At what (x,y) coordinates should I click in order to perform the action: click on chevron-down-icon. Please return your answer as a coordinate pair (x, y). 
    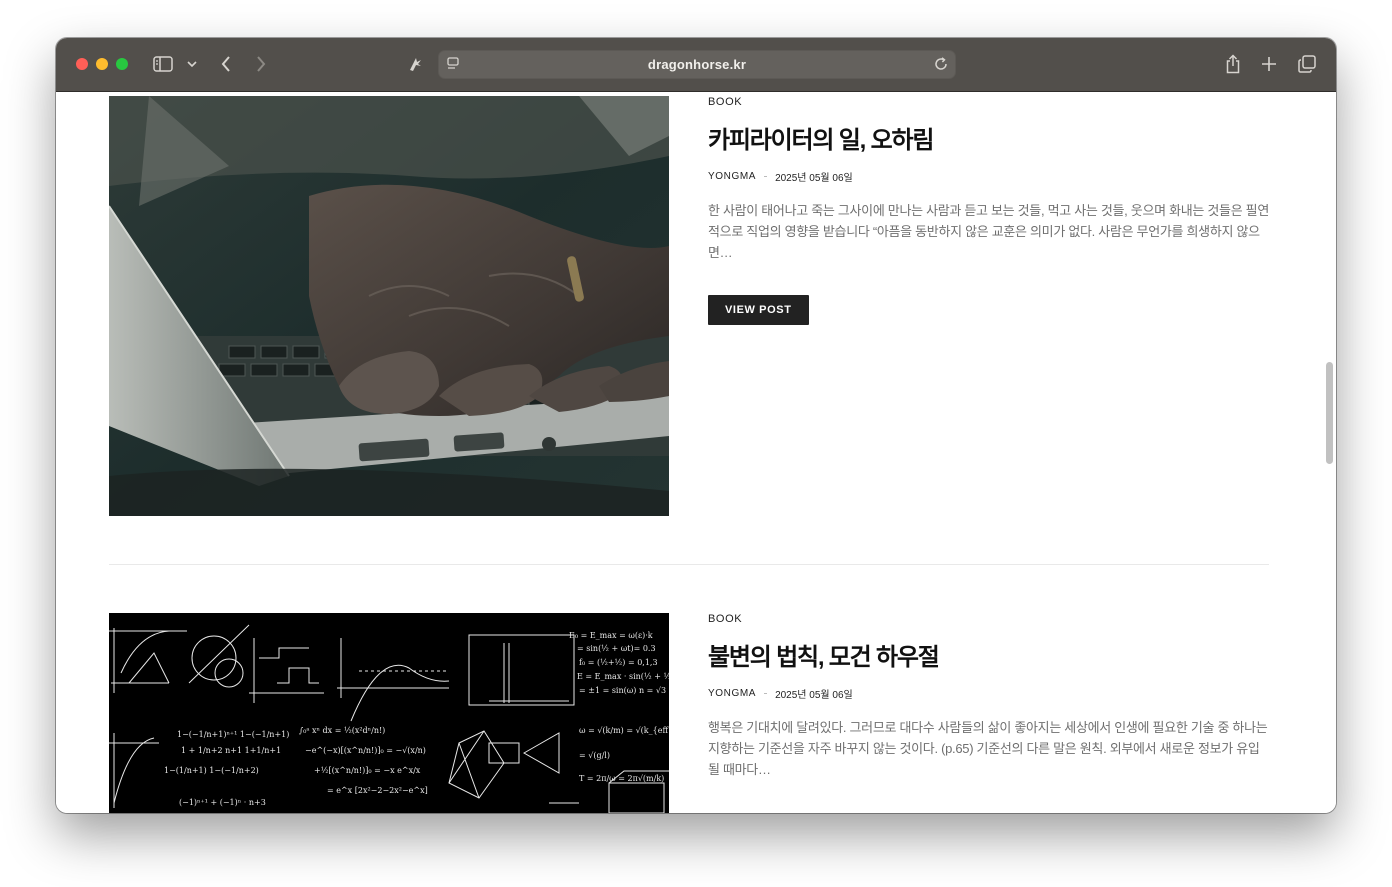
    Looking at the image, I should click on (192, 64).